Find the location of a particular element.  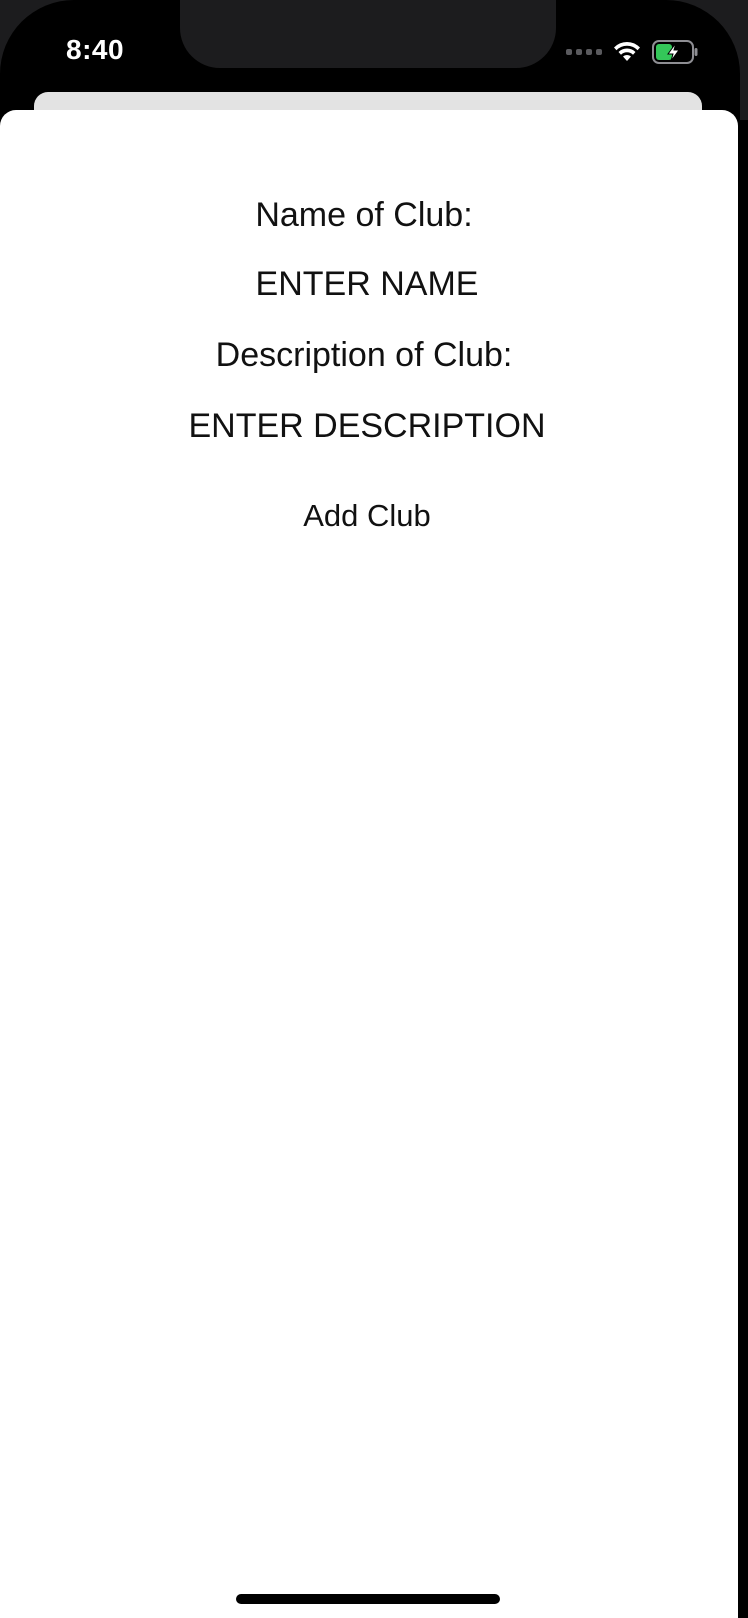

club-description-input is located at coordinates (367, 426).